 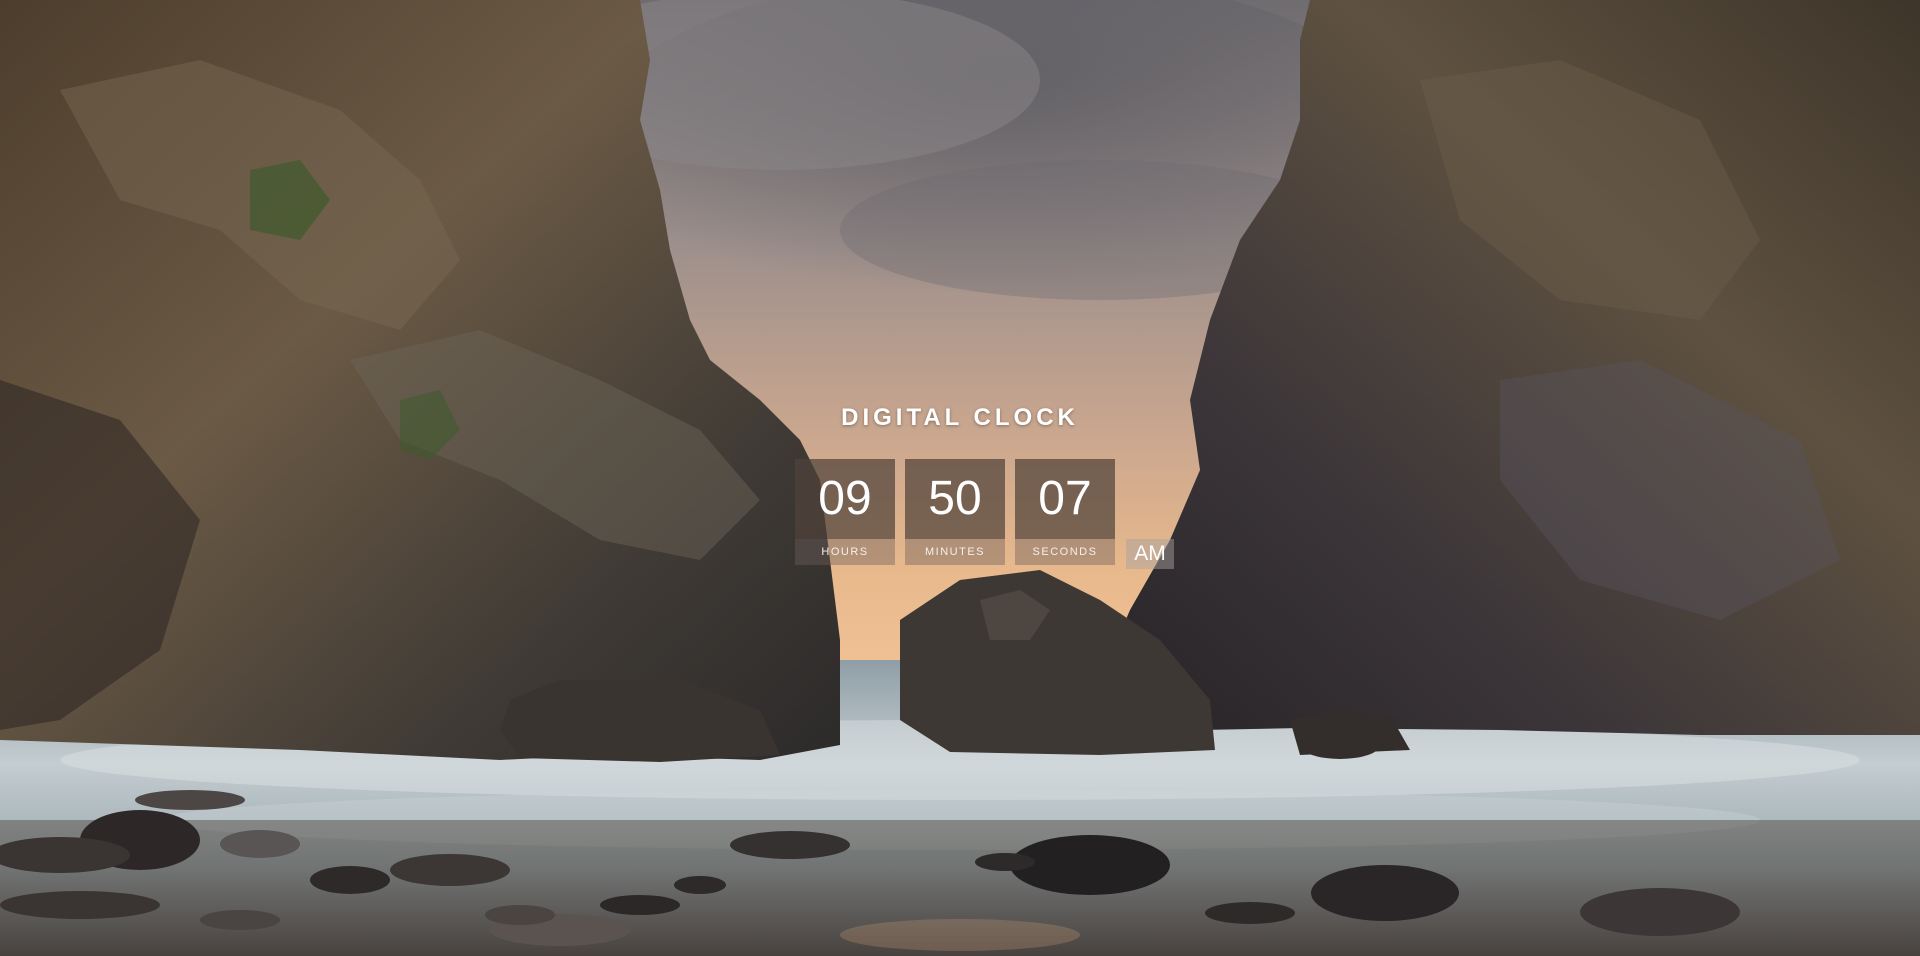 I want to click on minutes-unit: 50 MINUTES, so click(x=955, y=512).